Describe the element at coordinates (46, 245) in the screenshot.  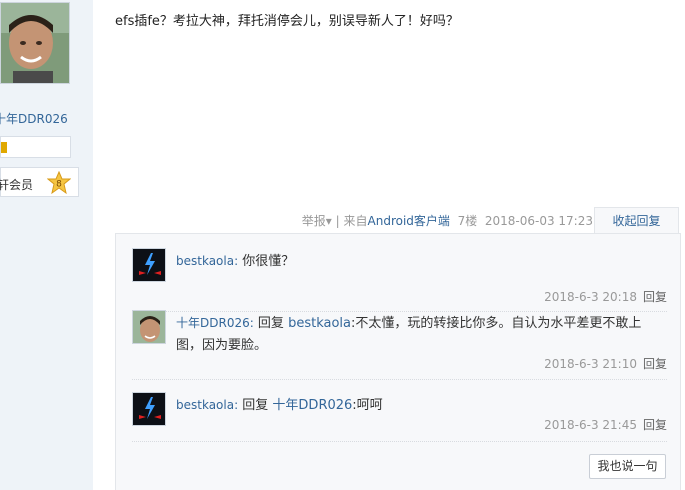
I see `author-sidebar: 十年DDR026 轩会员 8` at that location.